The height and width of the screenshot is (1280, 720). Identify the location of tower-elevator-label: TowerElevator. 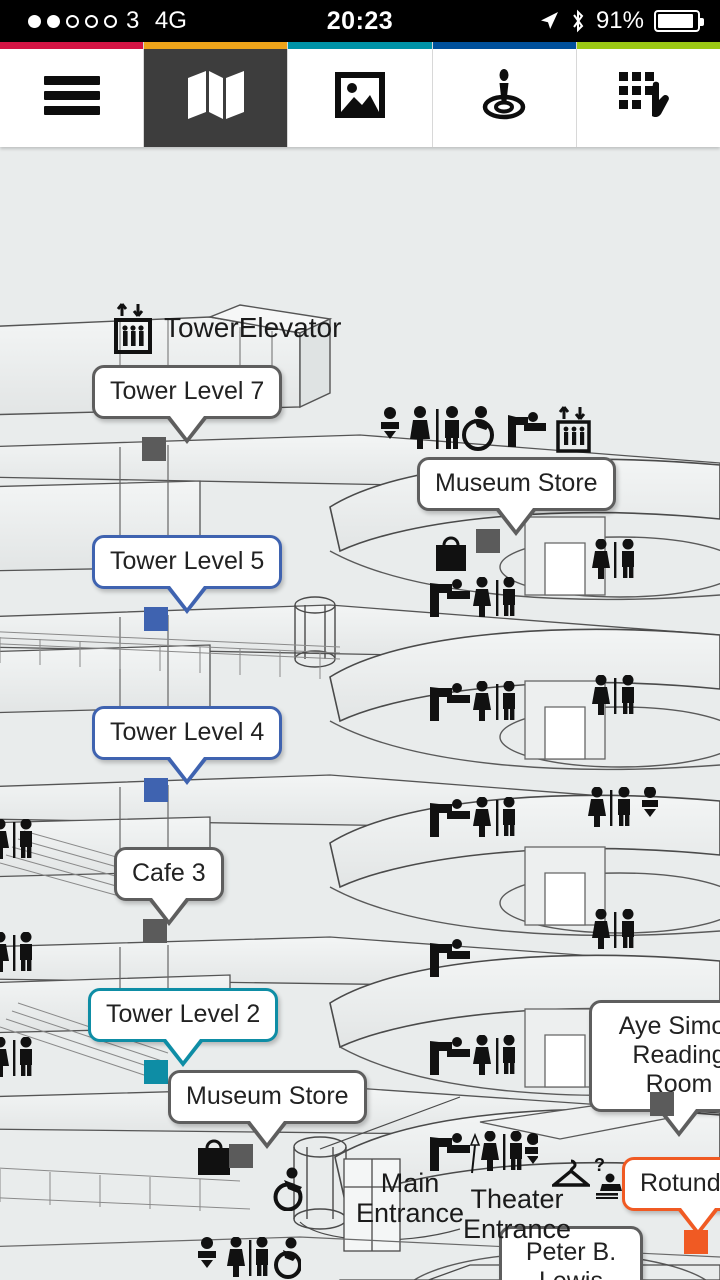
(253, 327).